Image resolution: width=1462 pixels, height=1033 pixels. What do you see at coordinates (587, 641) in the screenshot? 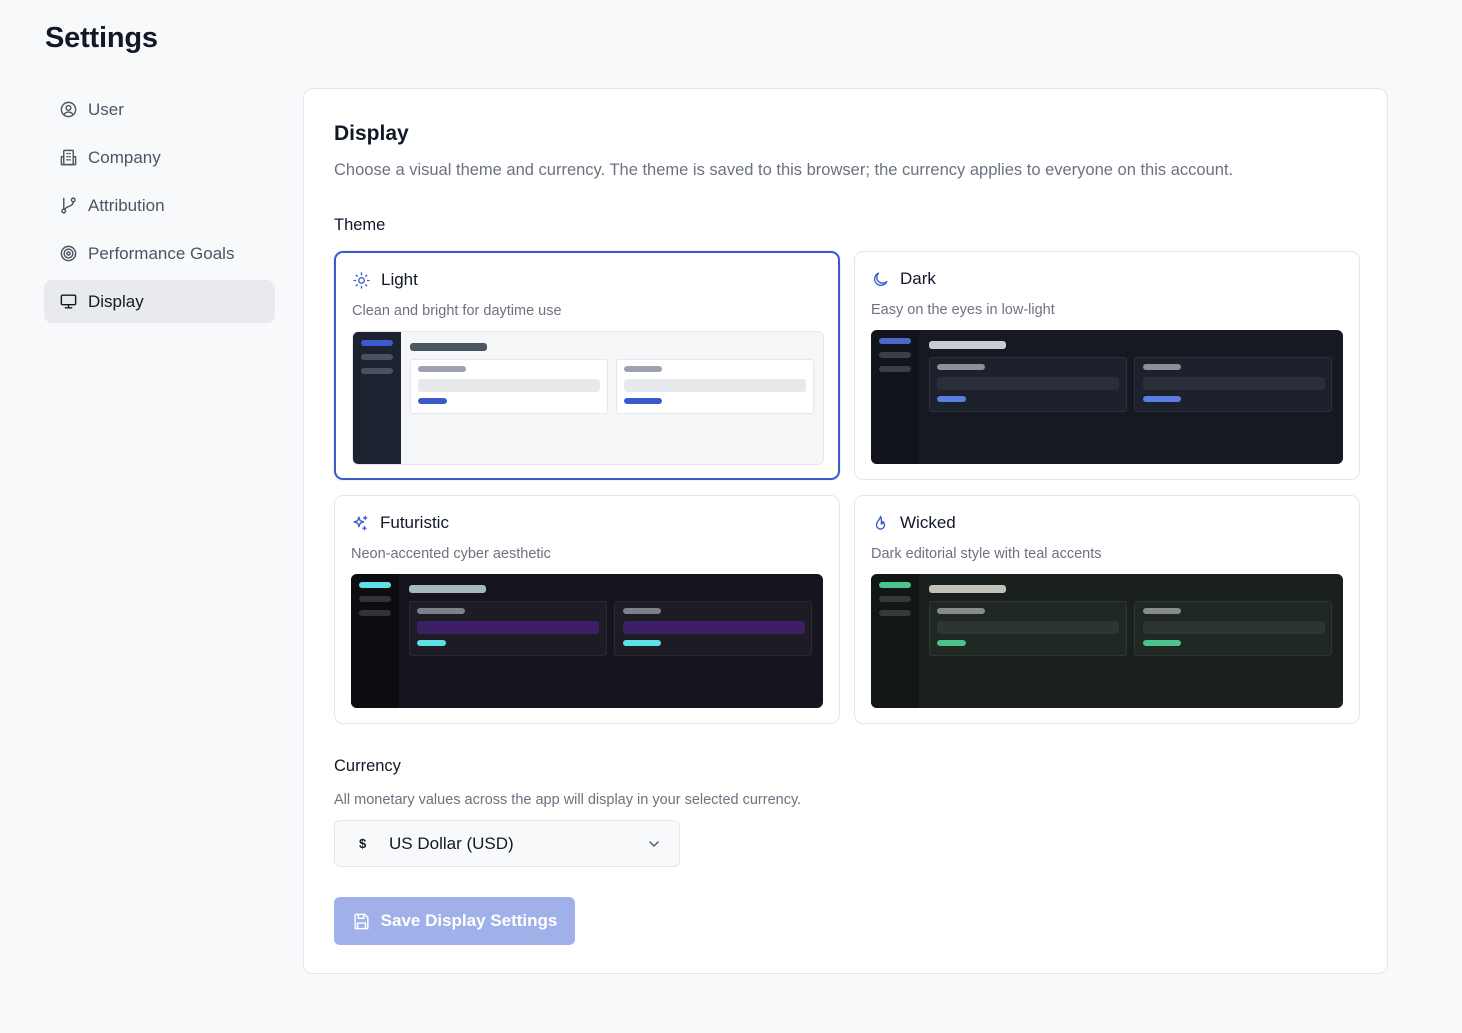
I see `theme-preview-futuristic` at bounding box center [587, 641].